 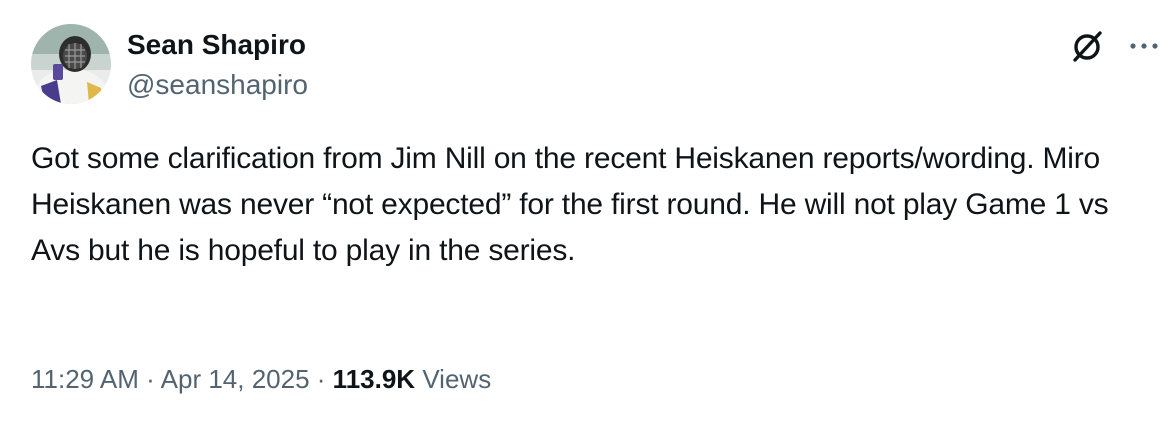 What do you see at coordinates (374, 379) in the screenshot?
I see `views-count: 113.9K` at bounding box center [374, 379].